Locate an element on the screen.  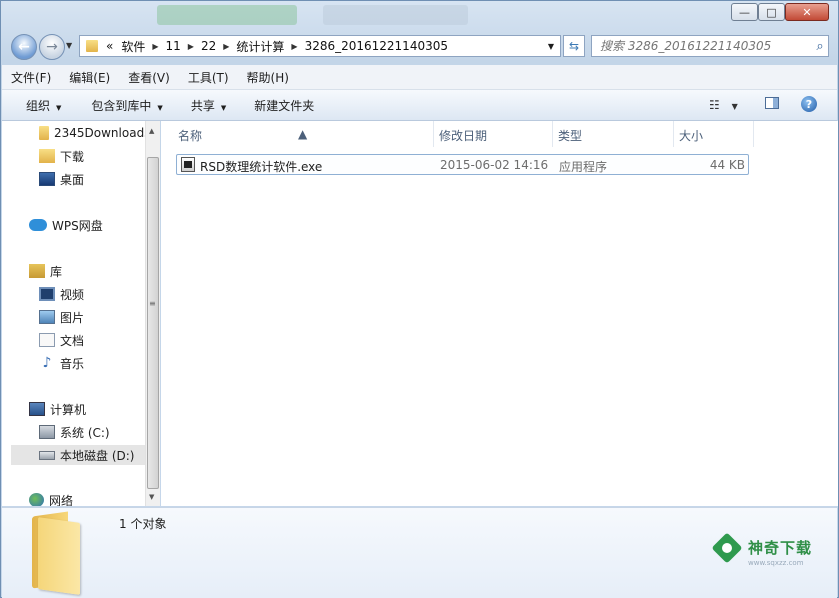
breadcrumb-segment: 软件 is located at coordinates (133, 46).